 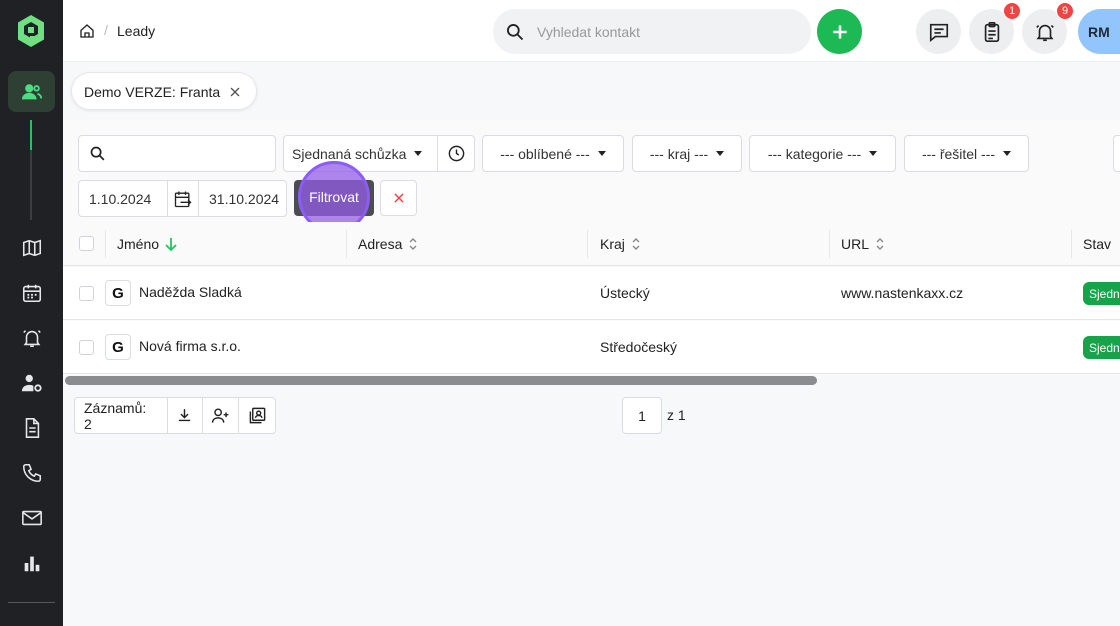 I want to click on sidebar-item-email, so click(x=32, y=518).